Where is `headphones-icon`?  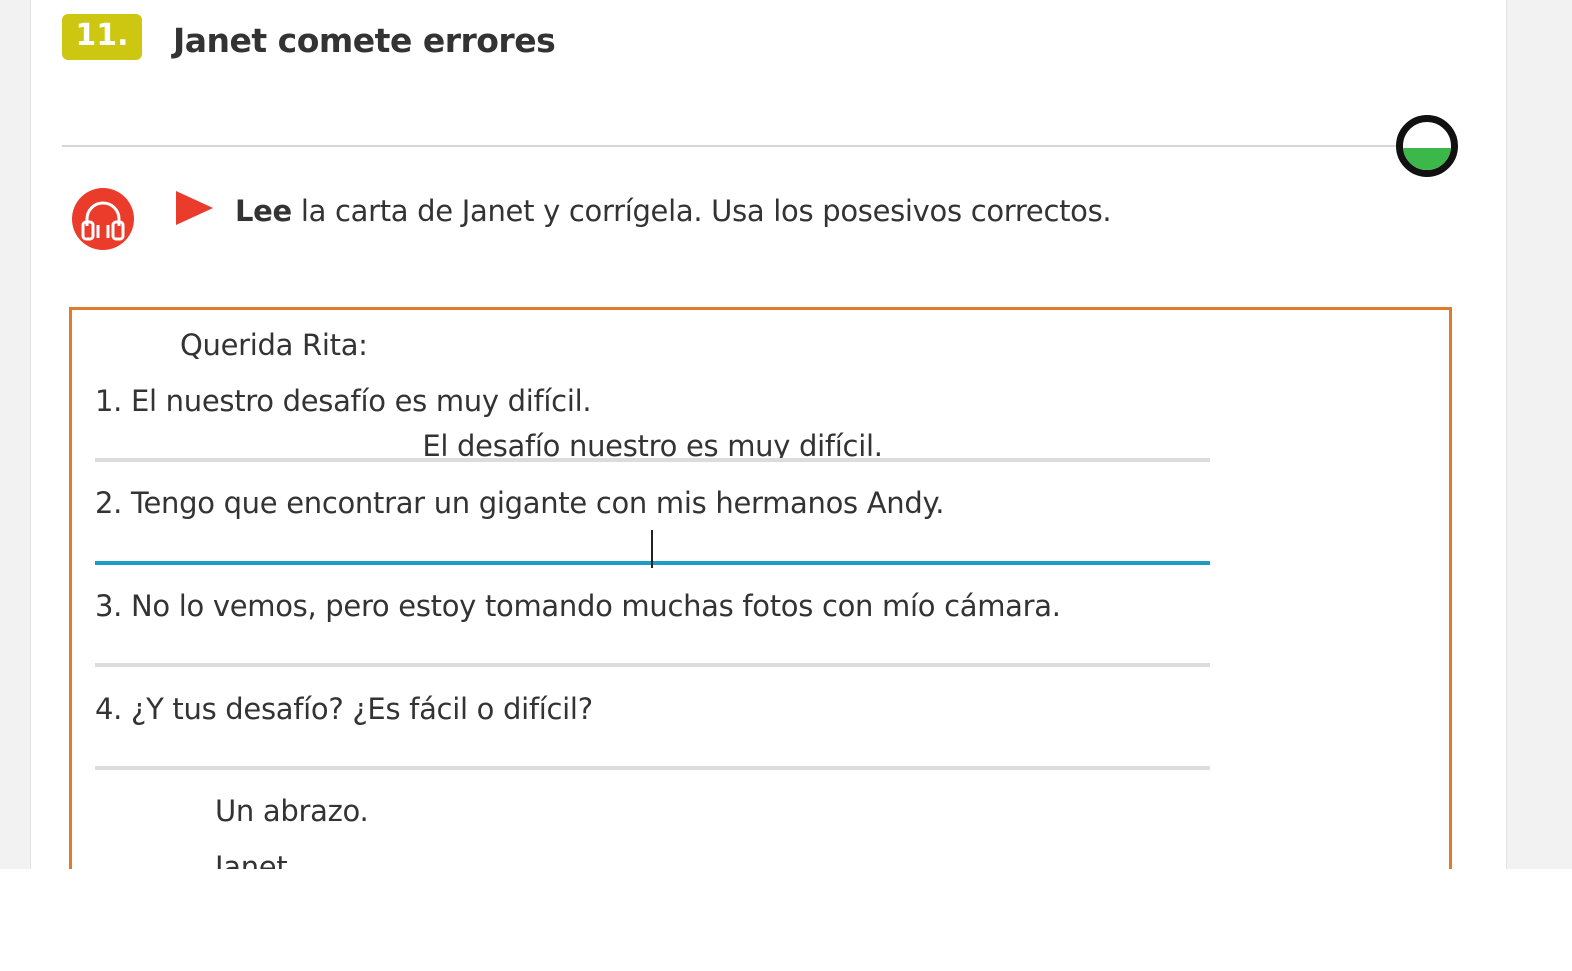 headphones-icon is located at coordinates (103, 221).